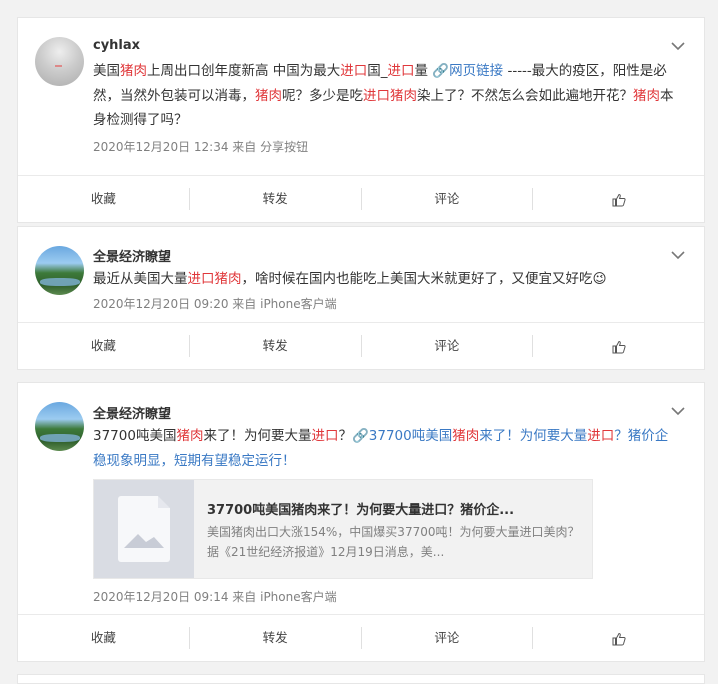 This screenshot has height=684, width=718. What do you see at coordinates (116, 45) in the screenshot?
I see `author-name: cyhlax` at bounding box center [116, 45].